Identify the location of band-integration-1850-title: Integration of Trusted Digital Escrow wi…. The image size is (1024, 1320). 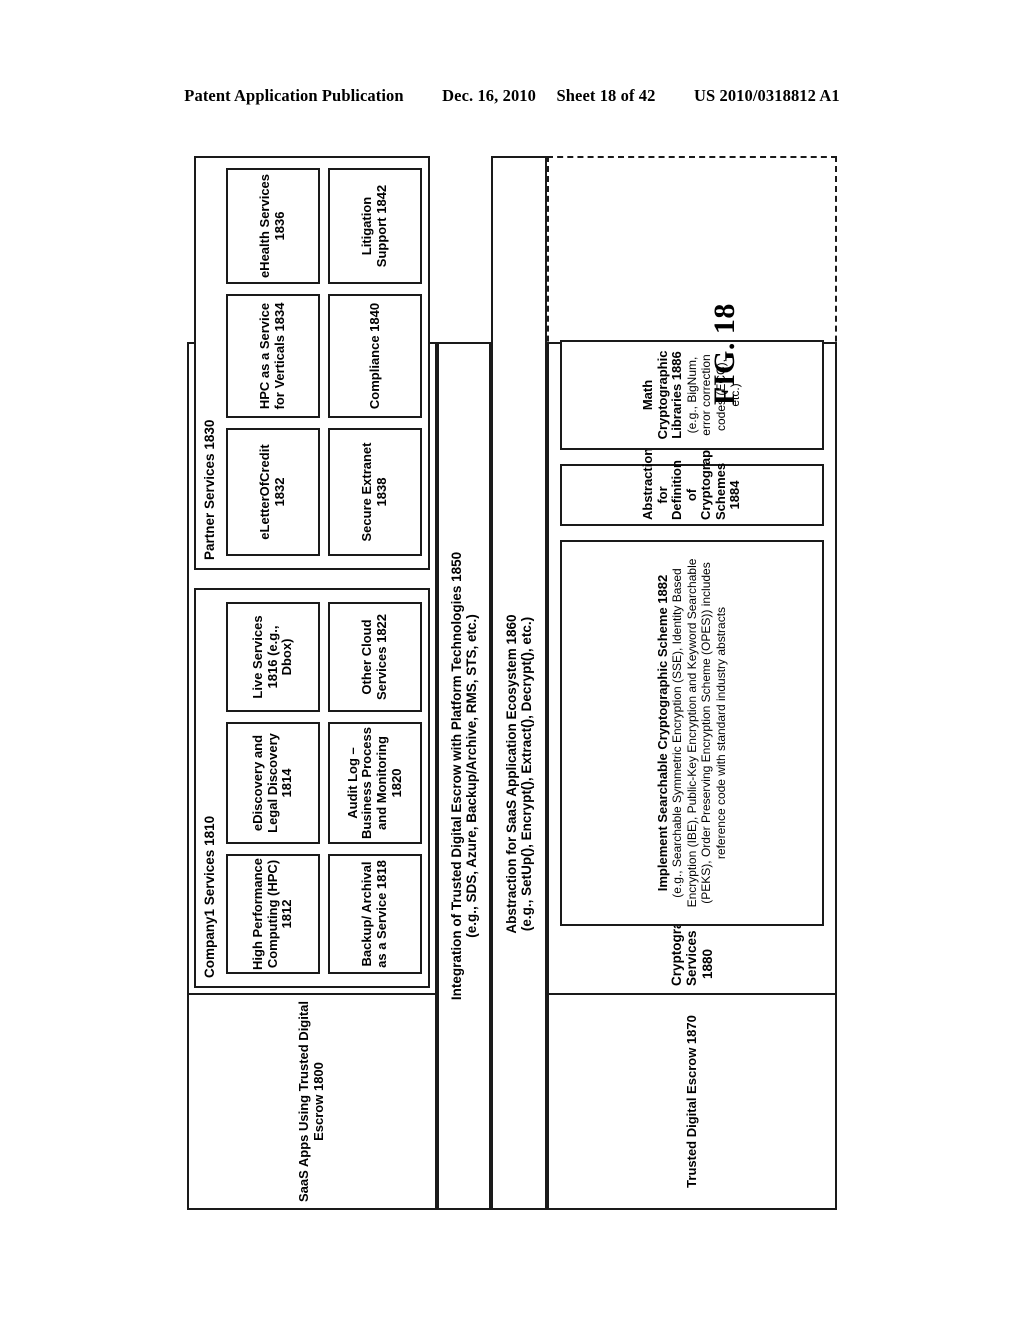
(456, 776).